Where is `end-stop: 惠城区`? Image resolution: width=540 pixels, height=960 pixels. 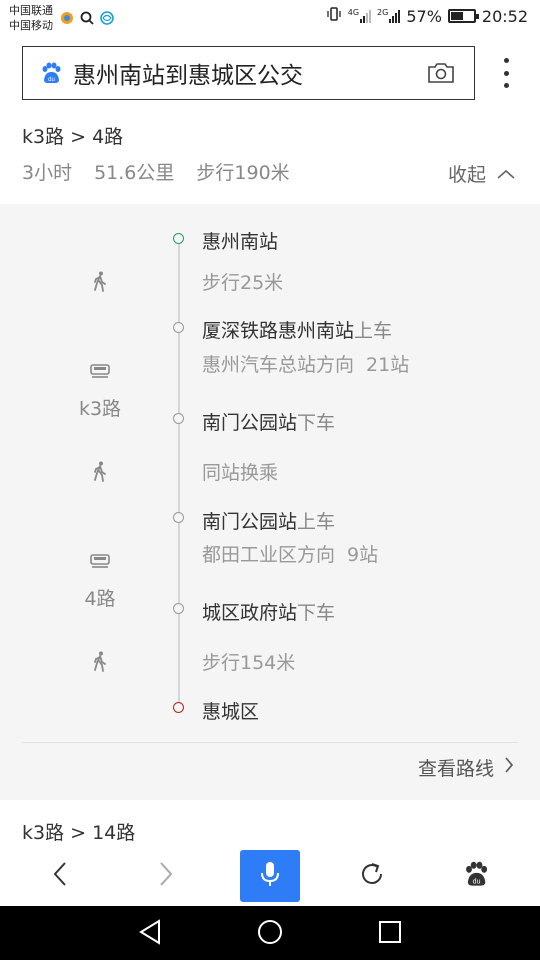
end-stop: 惠城区 is located at coordinates (231, 712).